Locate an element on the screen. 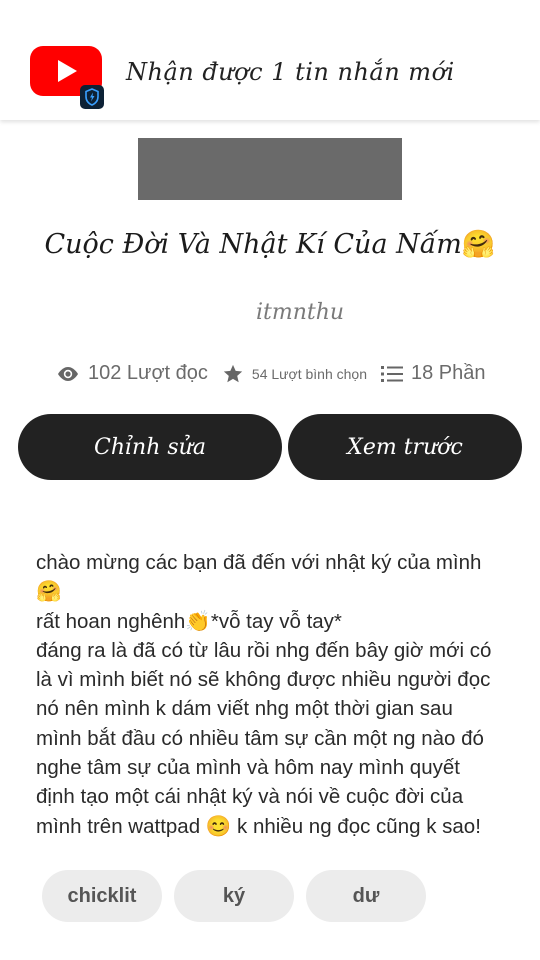 Image resolution: width=540 pixels, height=960 pixels. reads-stat: 102 Lượt đọc is located at coordinates (132, 373).